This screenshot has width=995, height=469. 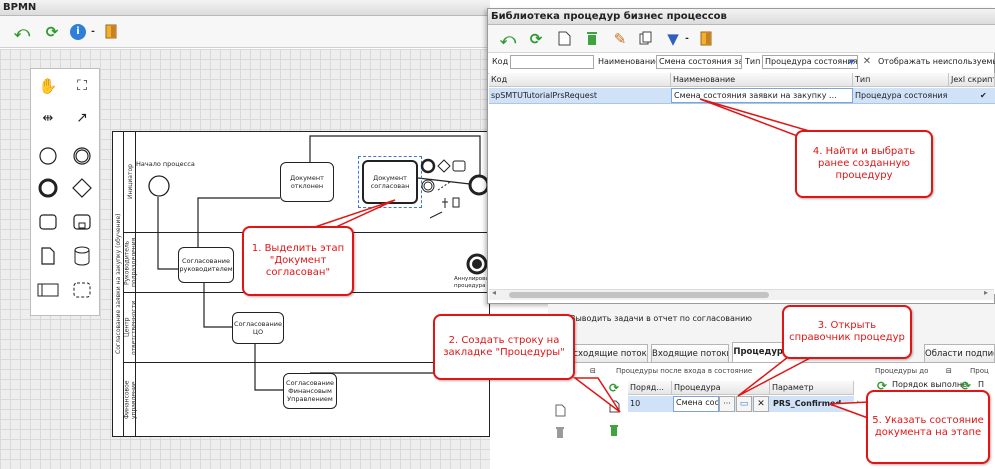 I want to click on undo-icon: ⤺, so click(x=508, y=39).